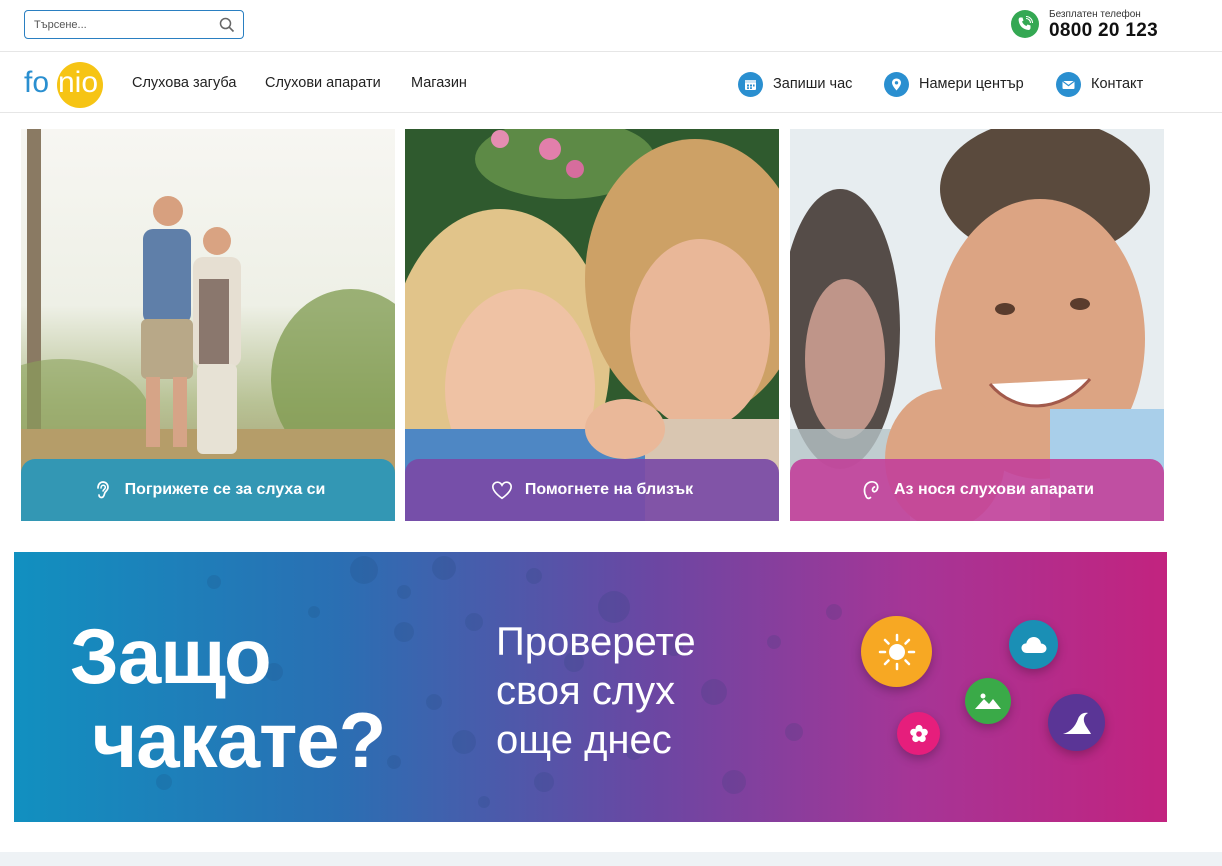 The width and height of the screenshot is (1222, 866). I want to click on ear-icon, so click(102, 490).